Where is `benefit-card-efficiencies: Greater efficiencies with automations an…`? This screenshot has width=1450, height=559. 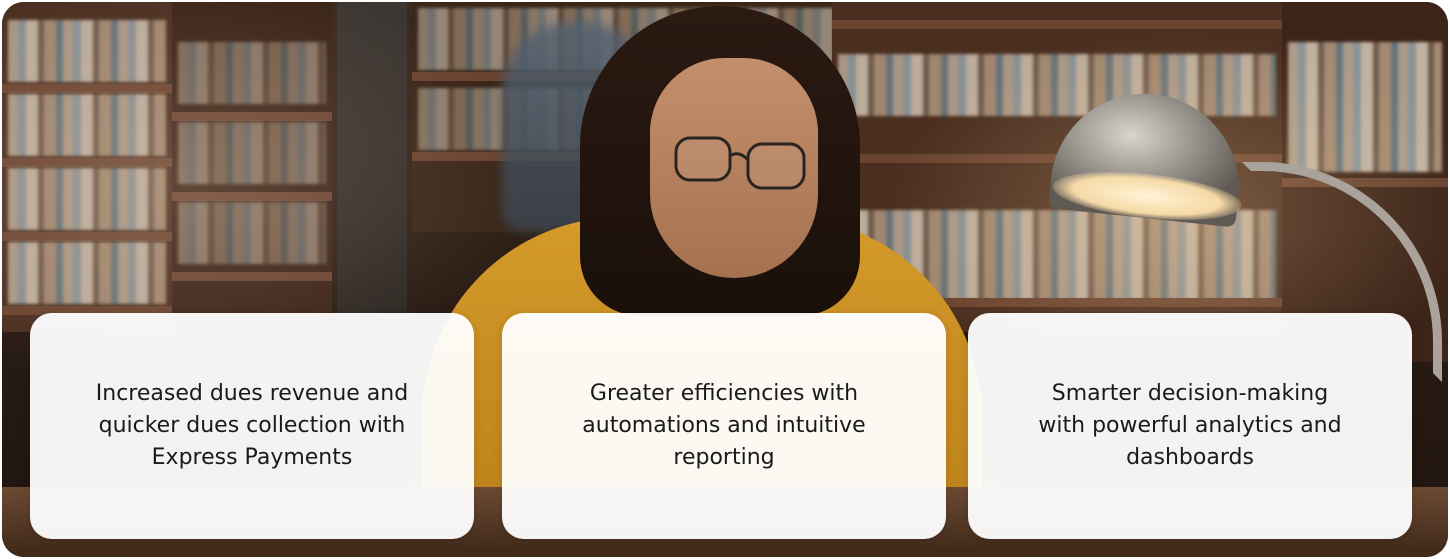
benefit-card-efficiencies: Greater efficiencies with automations an… is located at coordinates (724, 426).